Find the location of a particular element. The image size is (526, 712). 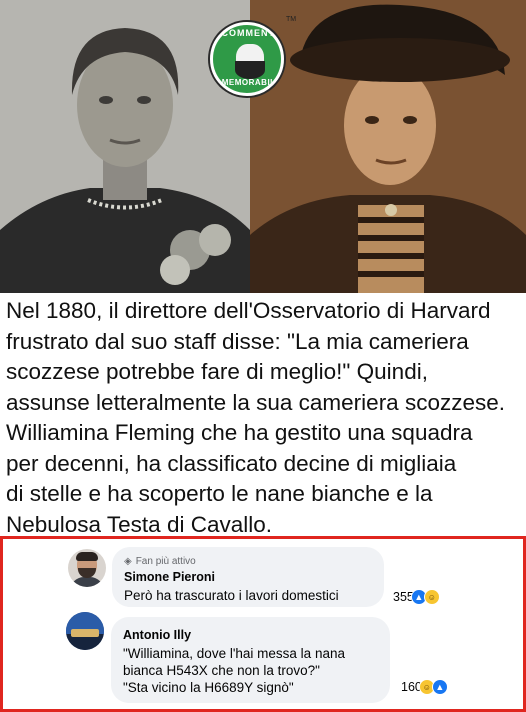

comment-author: Simone Pieroni is located at coordinates (248, 577).